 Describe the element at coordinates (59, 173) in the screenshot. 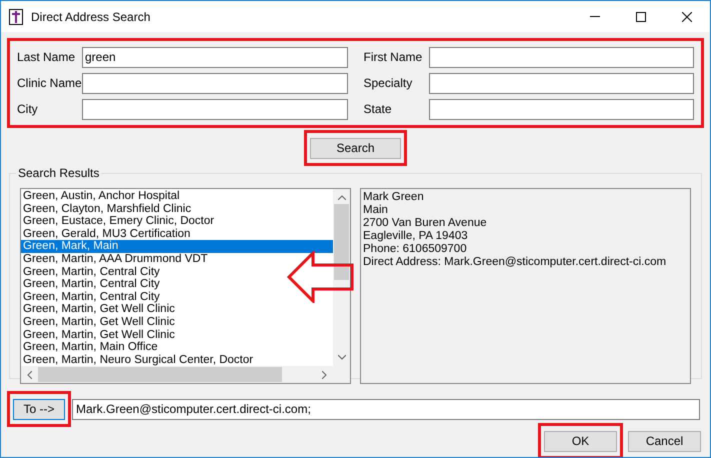

I see `group-title: Search Results` at that location.